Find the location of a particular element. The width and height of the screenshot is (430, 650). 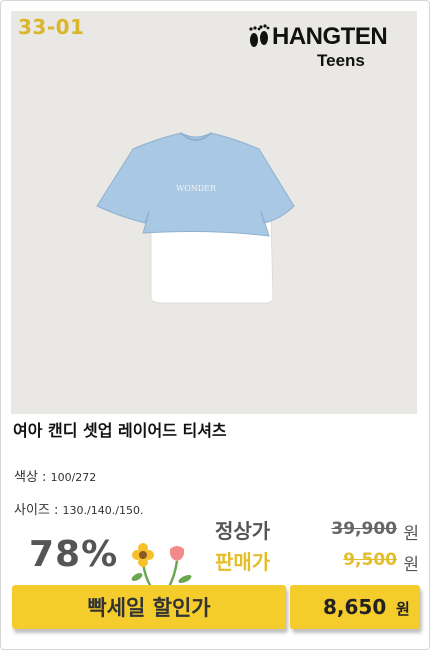

regular-price: 39,900 is located at coordinates (364, 529).